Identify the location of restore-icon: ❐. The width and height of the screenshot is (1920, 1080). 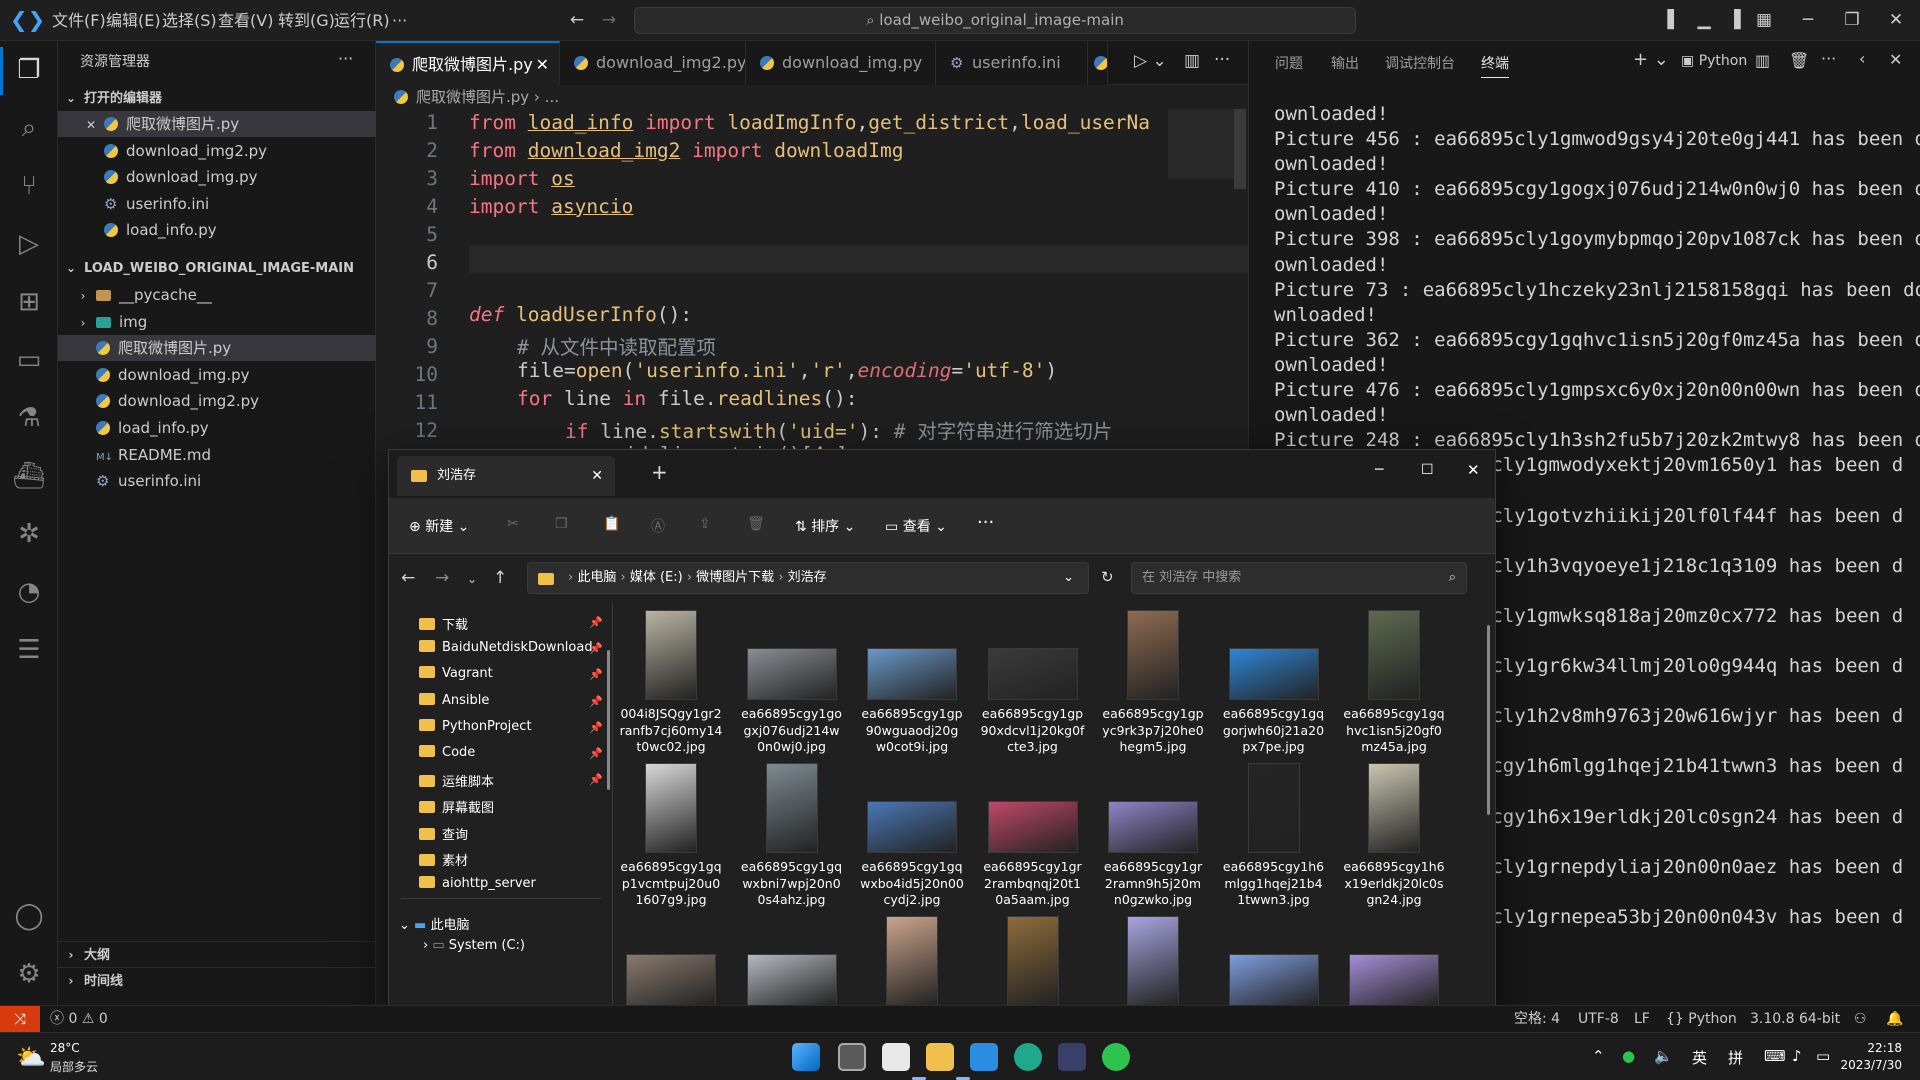
(1852, 20).